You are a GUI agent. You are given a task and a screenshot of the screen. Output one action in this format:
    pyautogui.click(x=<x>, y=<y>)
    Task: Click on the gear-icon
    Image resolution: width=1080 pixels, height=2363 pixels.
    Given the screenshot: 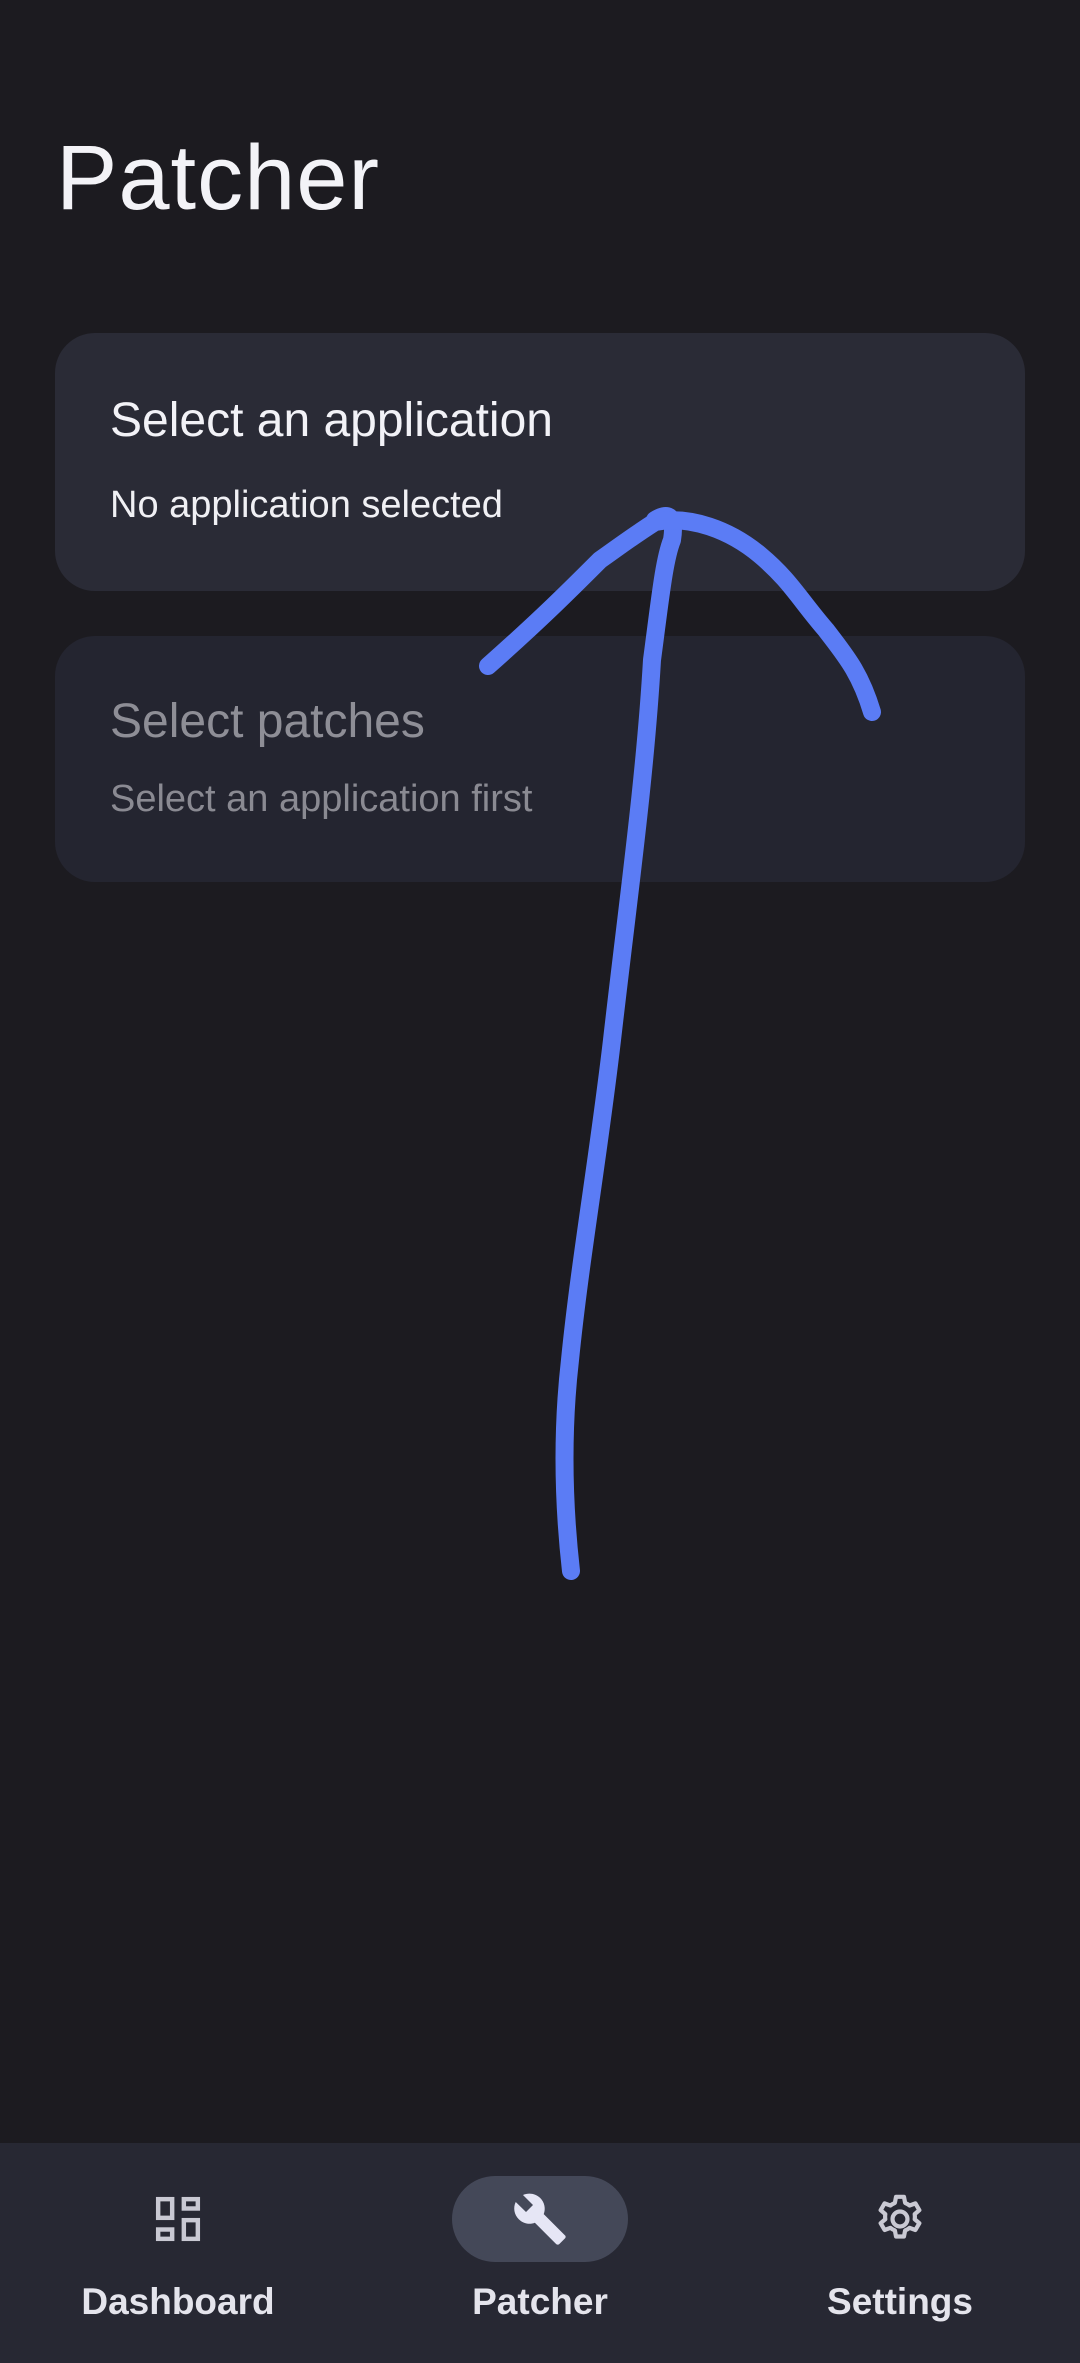 What is the action you would take?
    pyautogui.click(x=900, y=2216)
    